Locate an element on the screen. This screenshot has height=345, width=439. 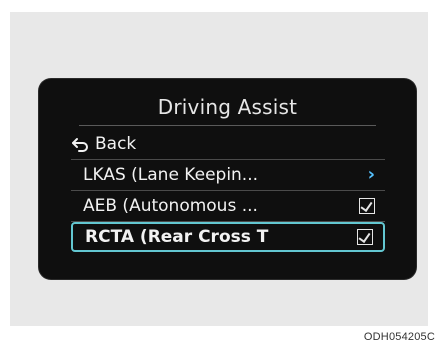
menu-item-rcta: RCTA (Rear Cross T is located at coordinates (228, 237).